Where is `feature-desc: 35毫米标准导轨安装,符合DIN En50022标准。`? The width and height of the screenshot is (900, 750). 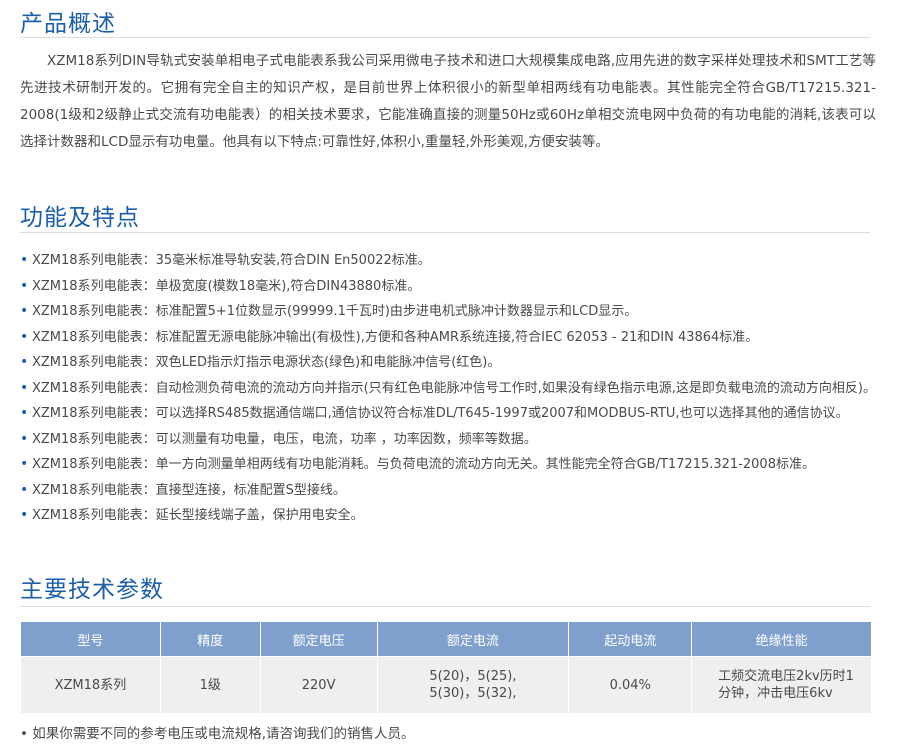 feature-desc: 35毫米标准导轨安装,符合DIN En50022标准。 is located at coordinates (293, 260).